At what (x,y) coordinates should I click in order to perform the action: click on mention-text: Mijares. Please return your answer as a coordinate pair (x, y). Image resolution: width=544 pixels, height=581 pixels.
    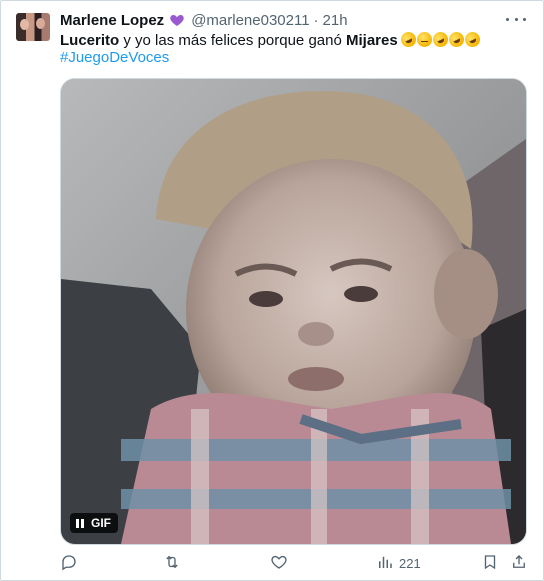
    Looking at the image, I should click on (371, 40).